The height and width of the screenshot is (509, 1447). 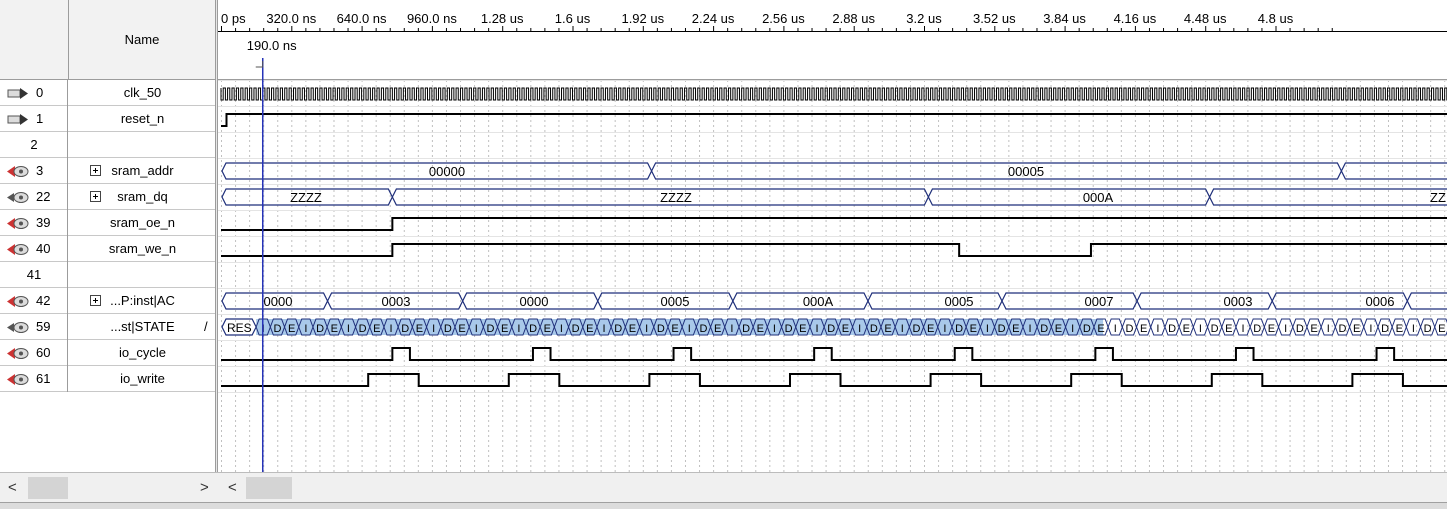 What do you see at coordinates (40, 118) in the screenshot?
I see `signal-index: 1` at bounding box center [40, 118].